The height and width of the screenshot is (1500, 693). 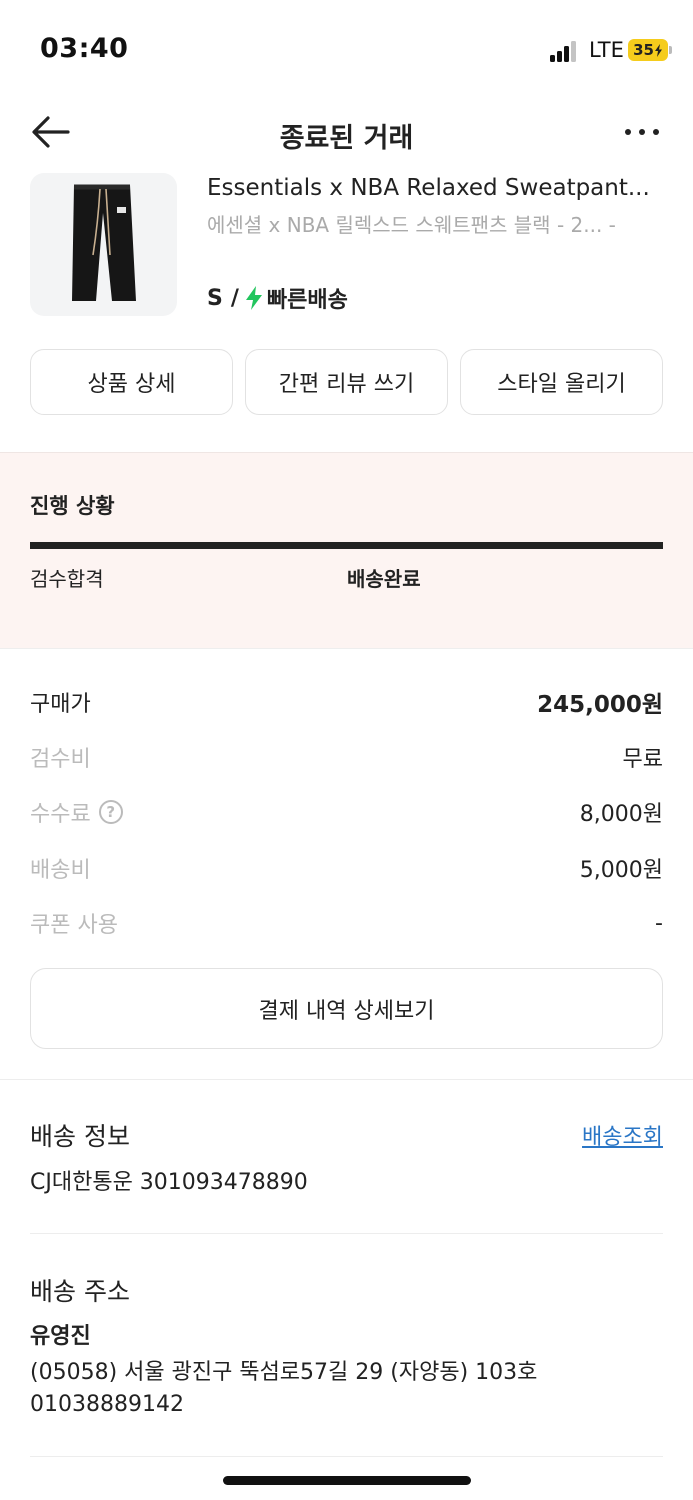 What do you see at coordinates (642, 759) in the screenshot?
I see `inspection-fee-value: 무료` at bounding box center [642, 759].